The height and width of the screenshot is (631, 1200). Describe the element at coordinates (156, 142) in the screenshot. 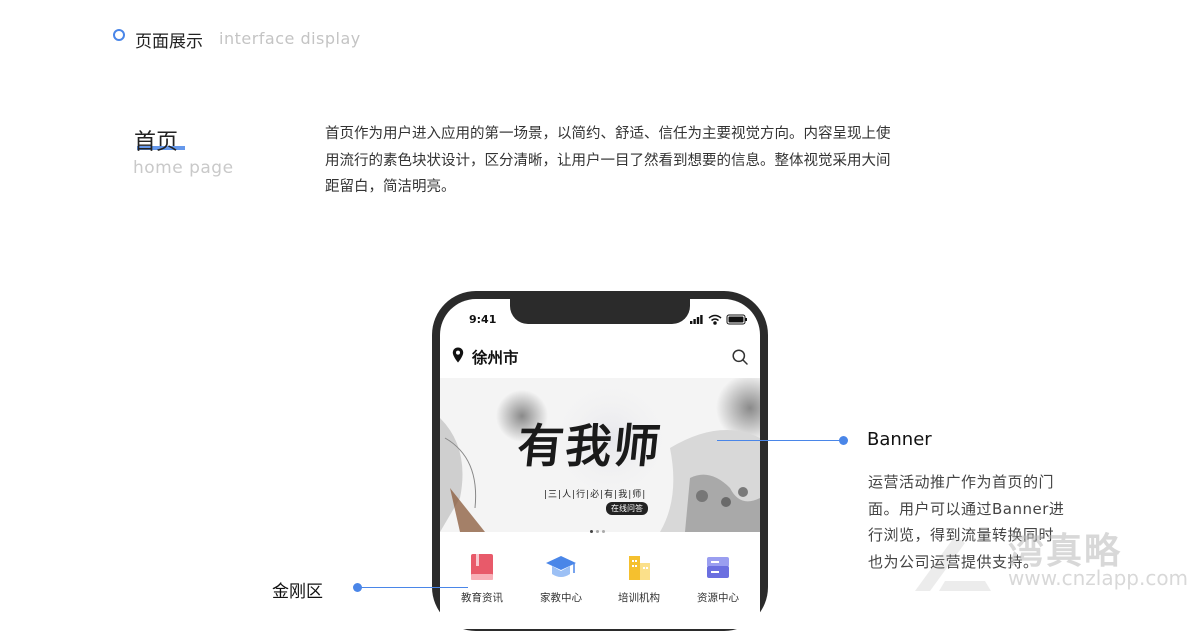

I see `section-title: 首页` at that location.